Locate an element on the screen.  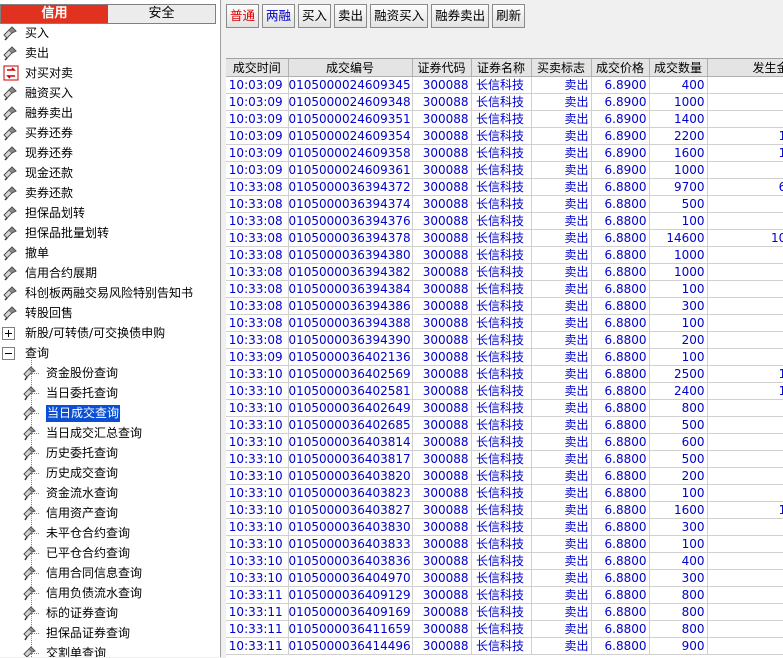
column-header: 证券代码 is located at coordinates (442, 68).